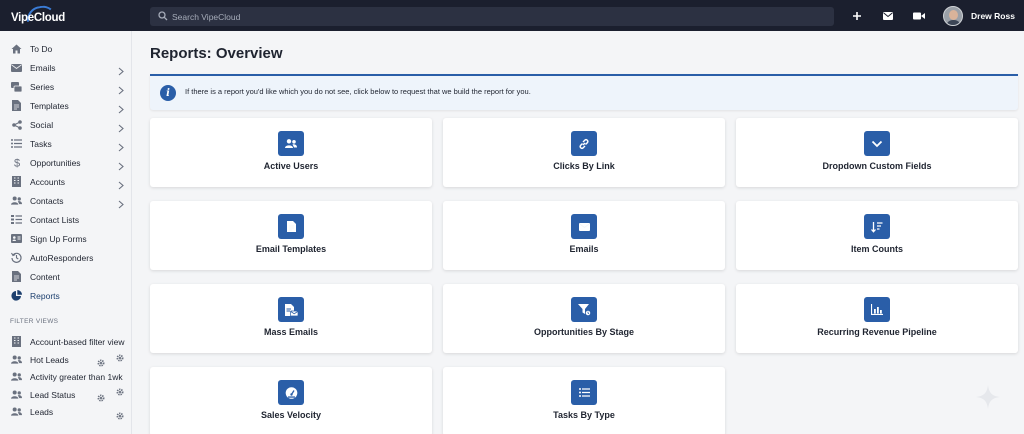  Describe the element at coordinates (583, 332) in the screenshot. I see `report-card-label: Opportunities By Stage` at that location.